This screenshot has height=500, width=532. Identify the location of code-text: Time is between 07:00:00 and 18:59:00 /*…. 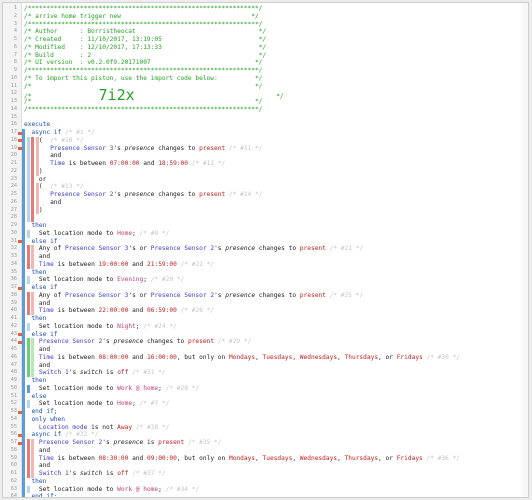
(138, 163).